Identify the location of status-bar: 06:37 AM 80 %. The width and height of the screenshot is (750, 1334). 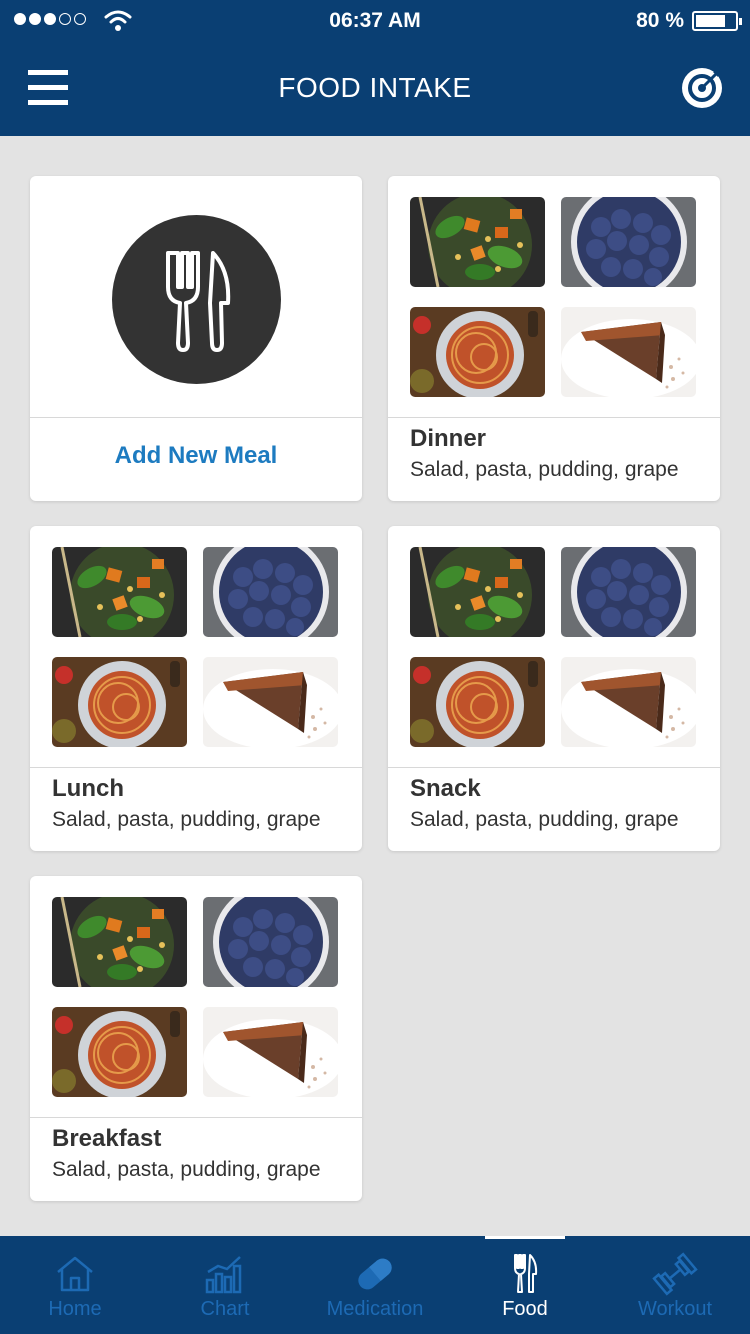
(375, 21).